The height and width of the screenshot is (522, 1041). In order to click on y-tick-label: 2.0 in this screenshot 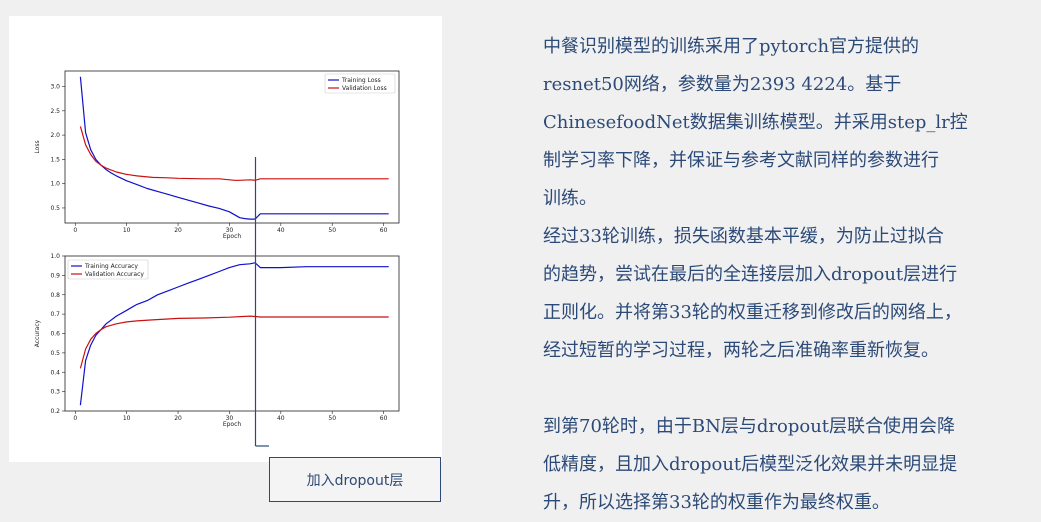, I will do `click(55, 135)`.